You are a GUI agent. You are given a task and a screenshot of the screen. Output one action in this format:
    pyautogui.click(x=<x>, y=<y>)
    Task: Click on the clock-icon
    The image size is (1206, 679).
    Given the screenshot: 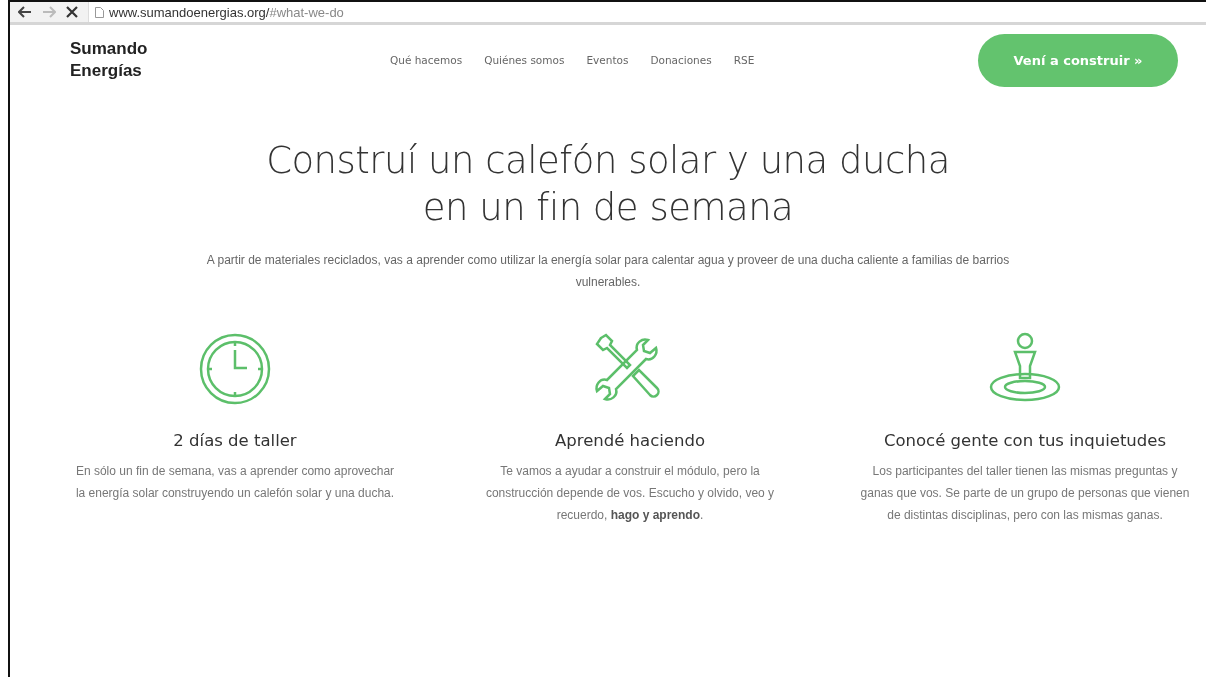 What is the action you would take?
    pyautogui.click(x=235, y=369)
    